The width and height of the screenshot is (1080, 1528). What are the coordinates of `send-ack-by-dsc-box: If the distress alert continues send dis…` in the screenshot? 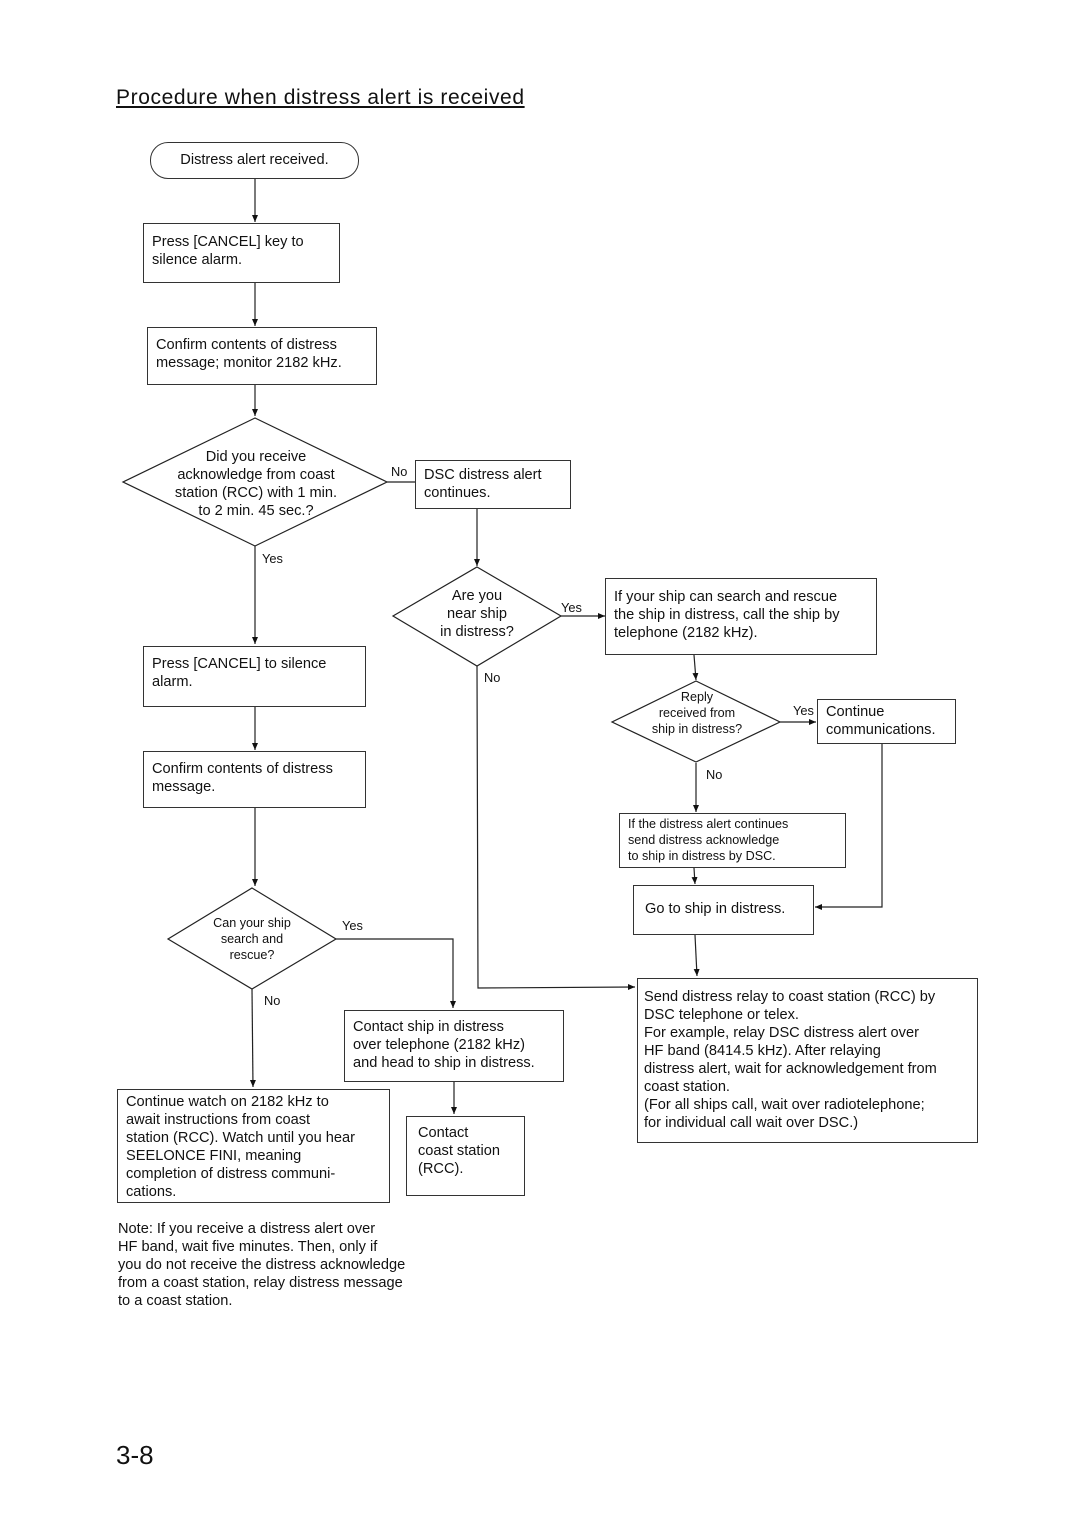 It's located at (732, 840).